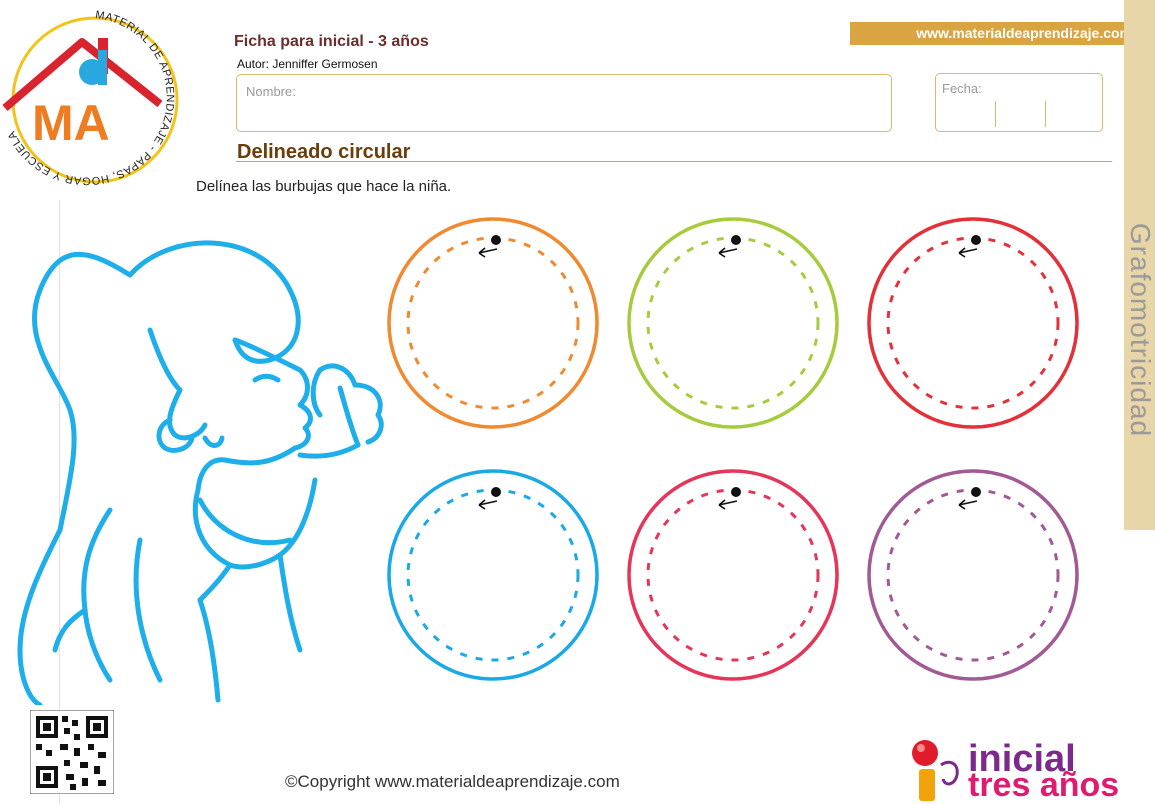  Describe the element at coordinates (323, 186) in the screenshot. I see `instruction-text: Delínea las burbujas que hace la niña.` at that location.